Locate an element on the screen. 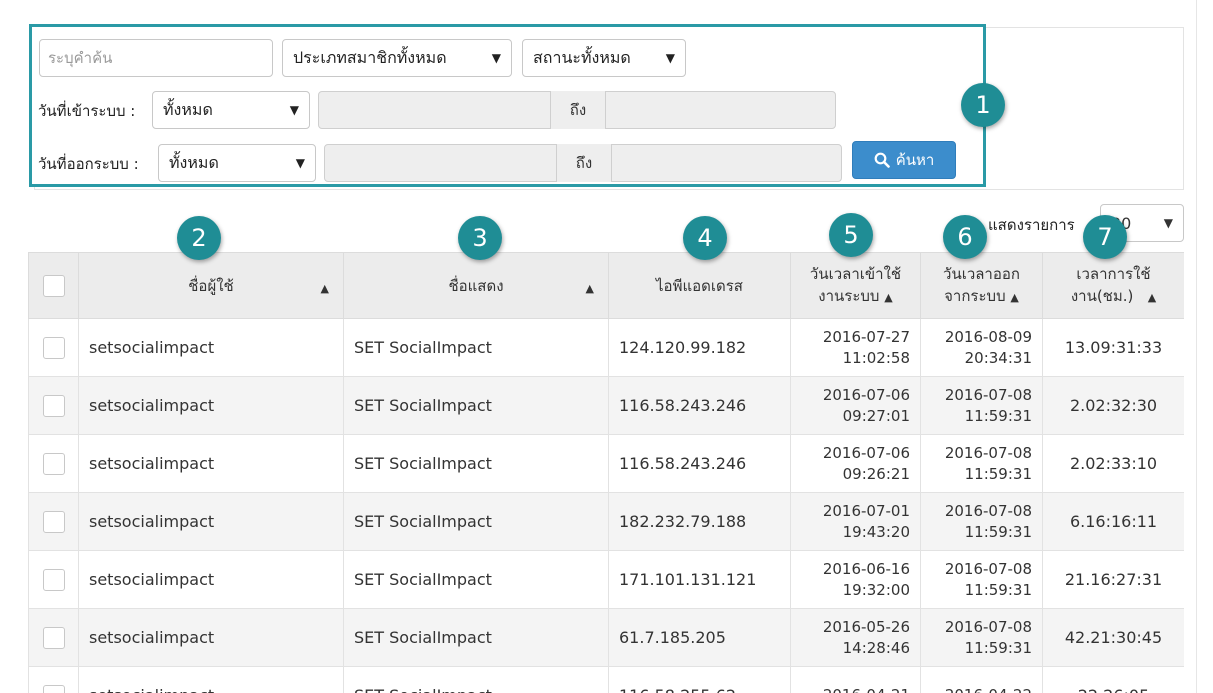 The height and width of the screenshot is (693, 1213). login-date-value: ทั้งหมด is located at coordinates (188, 109).